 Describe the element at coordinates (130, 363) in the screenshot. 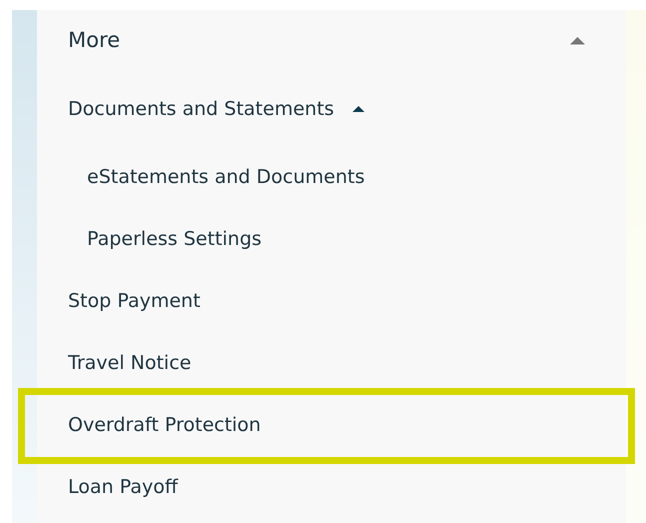

I see `menu-link: Travel Notice` at that location.